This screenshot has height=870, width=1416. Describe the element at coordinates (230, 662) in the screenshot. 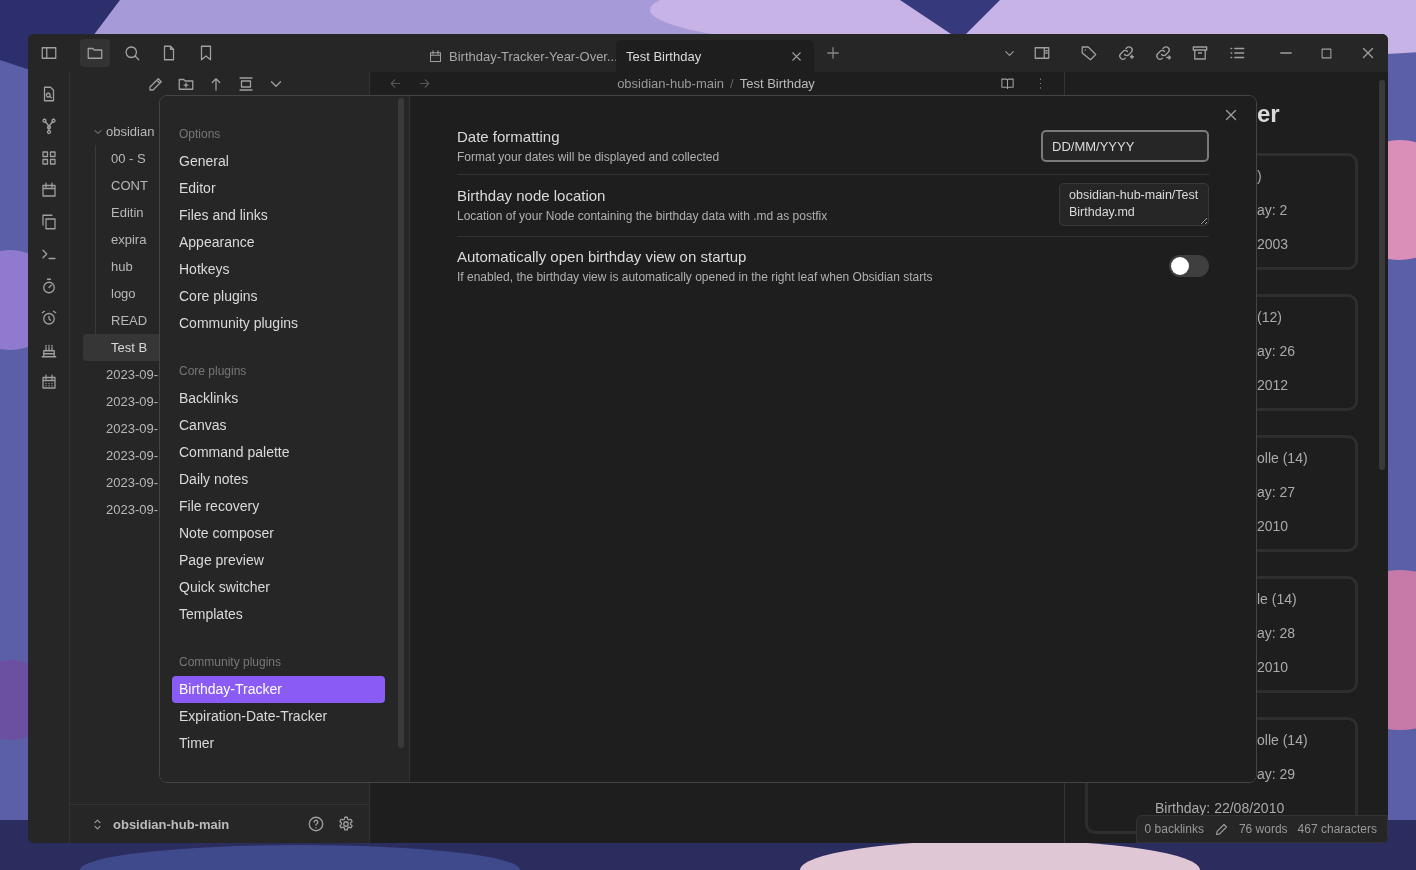

I see `nav-heading: Community plugins` at that location.